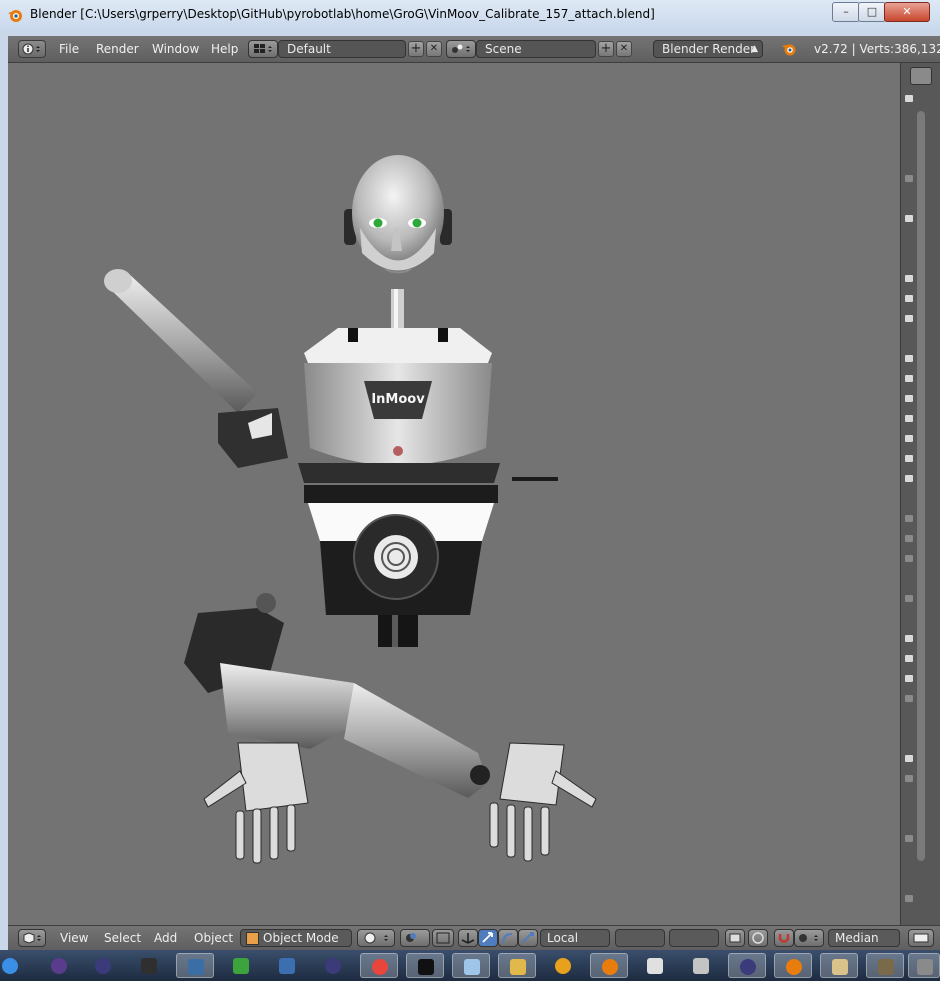  Describe the element at coordinates (196, 368) in the screenshot. I see `robot-left-arm` at that location.